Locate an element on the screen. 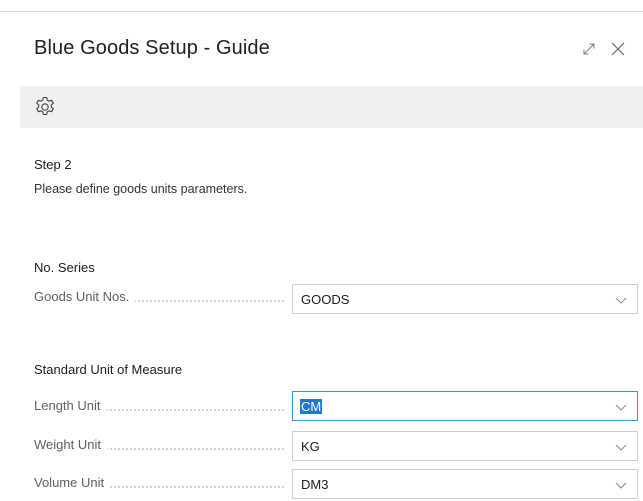 The image size is (643, 501). expand-button is located at coordinates (589, 49).